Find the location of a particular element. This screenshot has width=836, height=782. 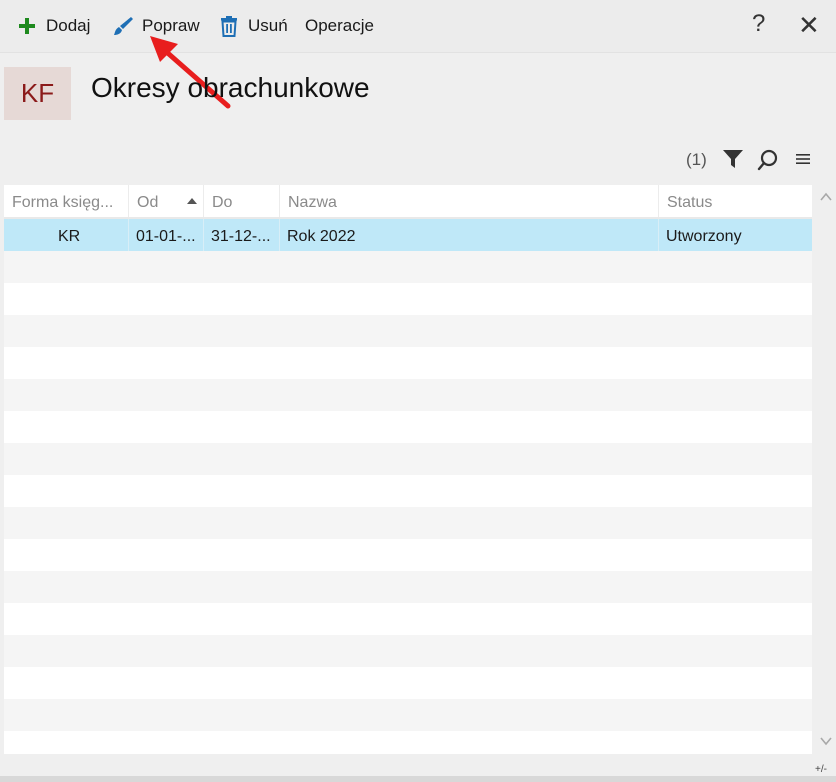

expand-collapse-toggle: +/- is located at coordinates (821, 769).